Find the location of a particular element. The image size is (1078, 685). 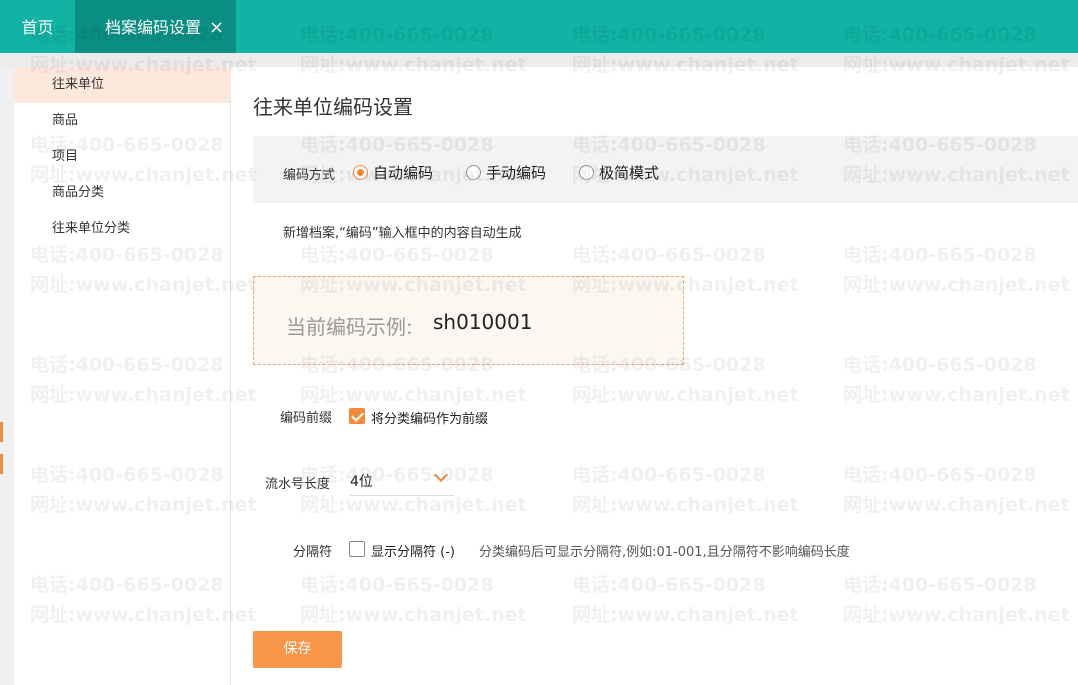

tab-archive-code-settings: 档案编码设置 × is located at coordinates (155, 26).